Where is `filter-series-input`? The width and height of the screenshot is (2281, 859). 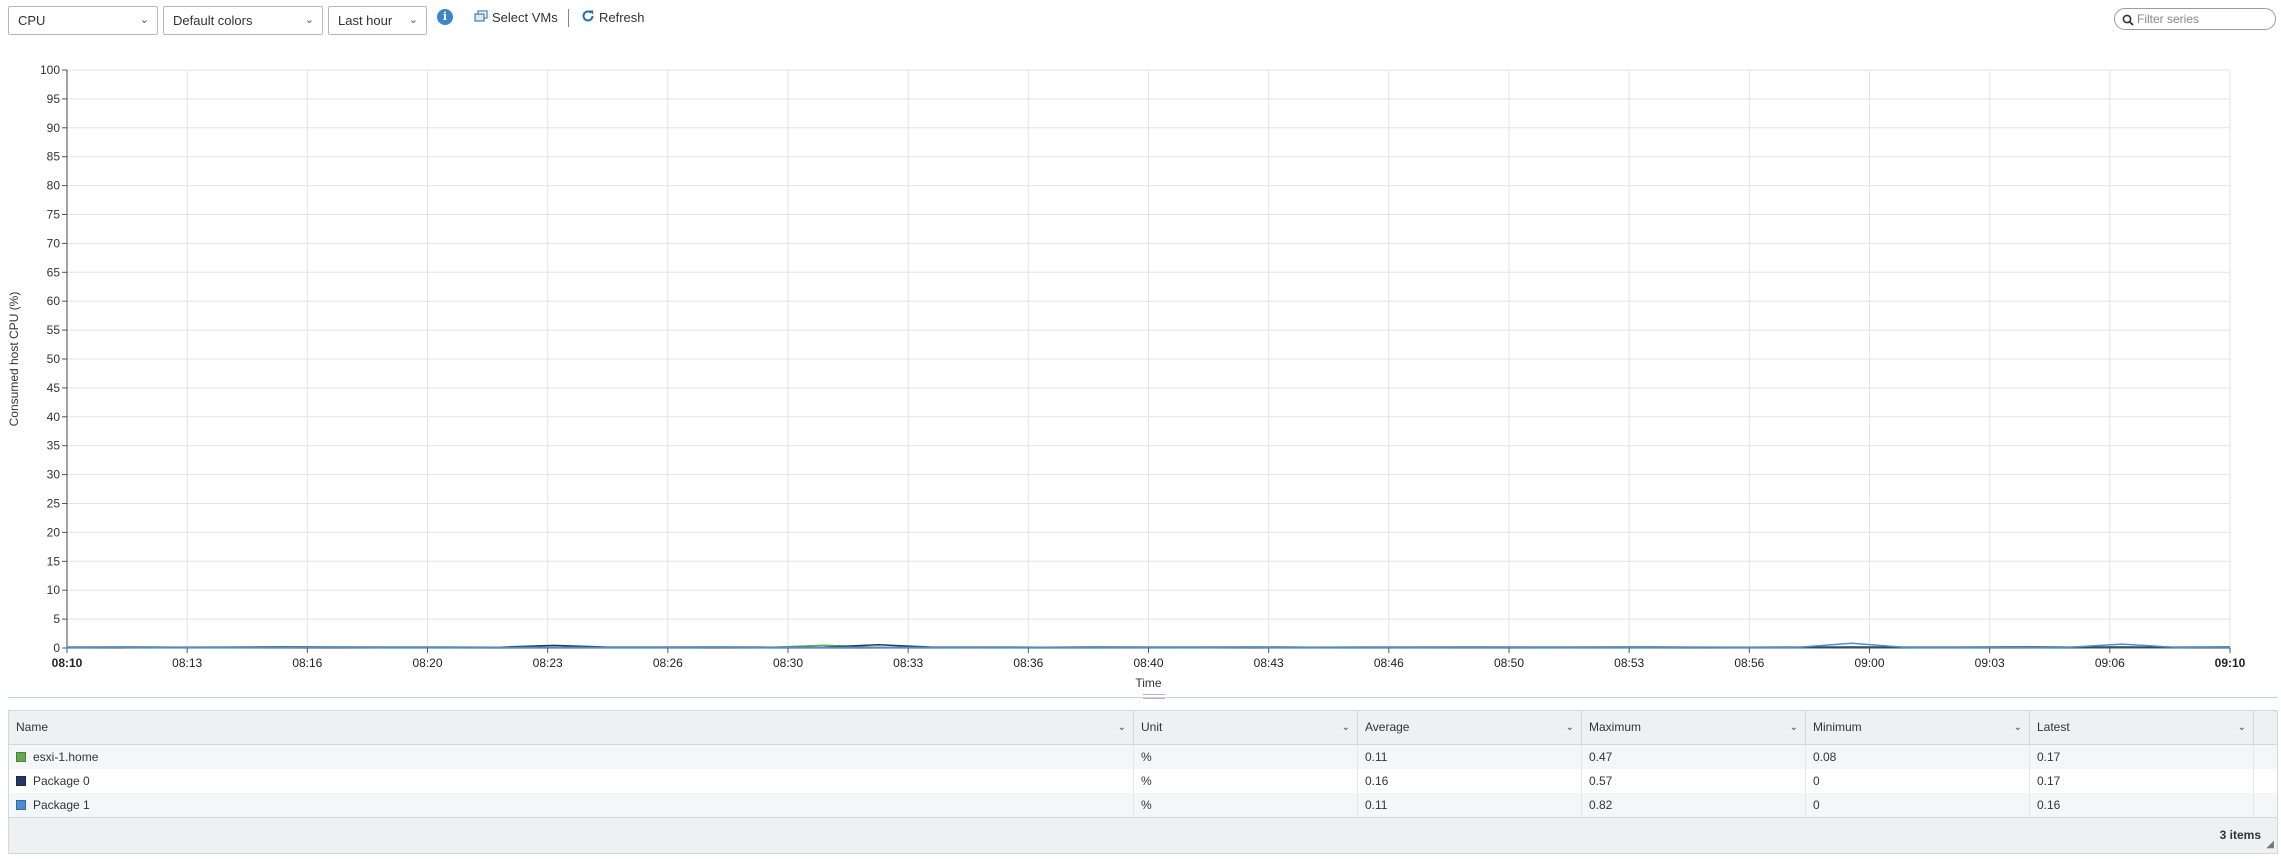 filter-series-input is located at coordinates (2203, 19).